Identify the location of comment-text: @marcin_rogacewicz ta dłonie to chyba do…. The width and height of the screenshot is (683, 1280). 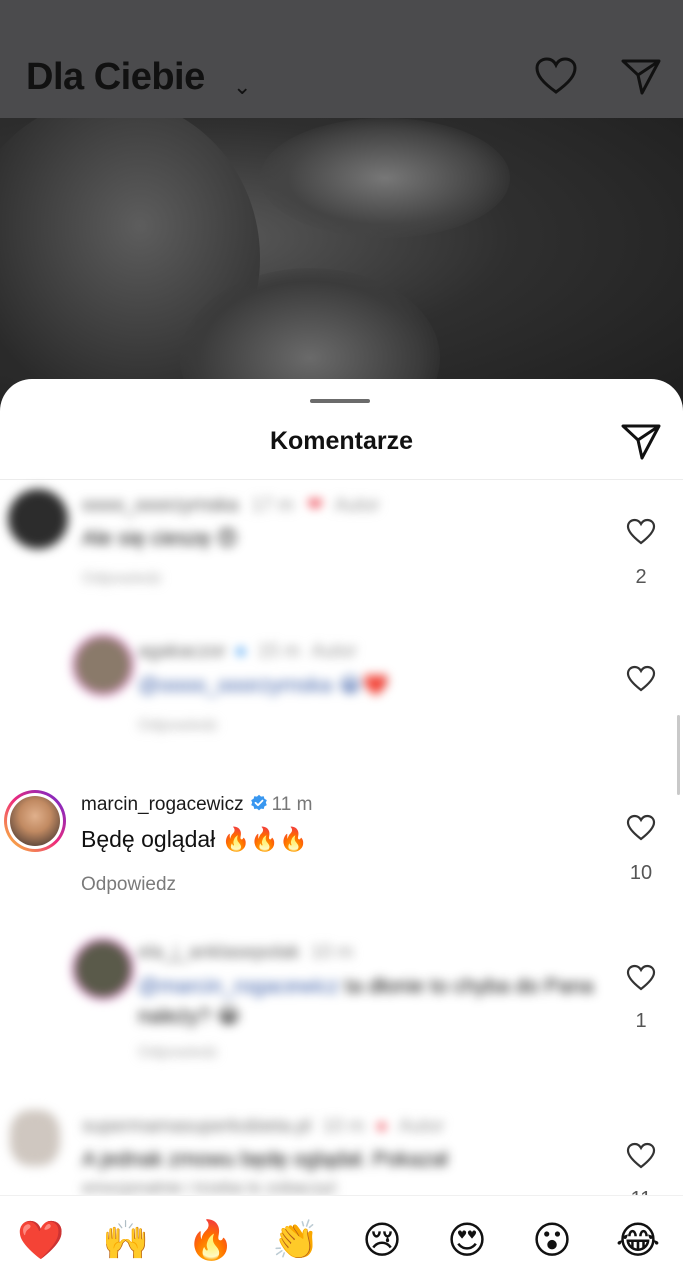
(373, 1002).